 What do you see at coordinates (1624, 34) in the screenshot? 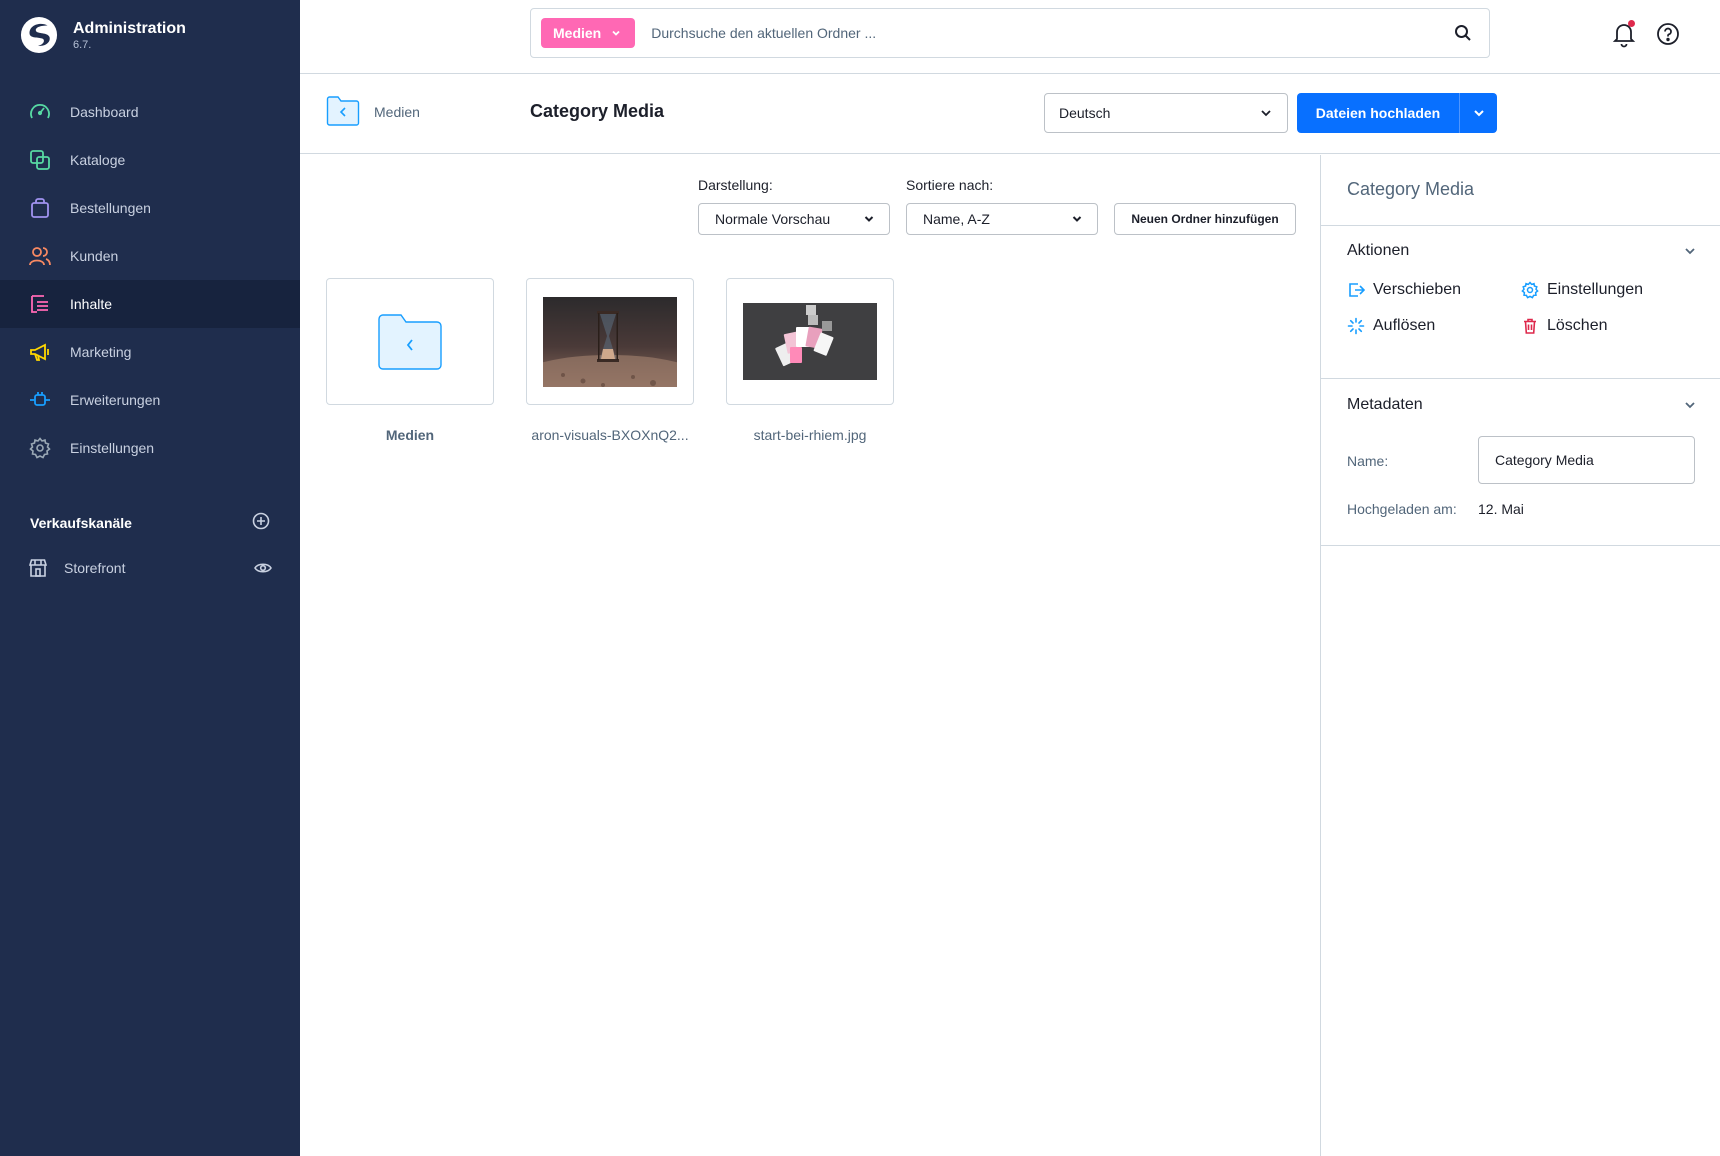
I see `notifications-bell-icon` at bounding box center [1624, 34].